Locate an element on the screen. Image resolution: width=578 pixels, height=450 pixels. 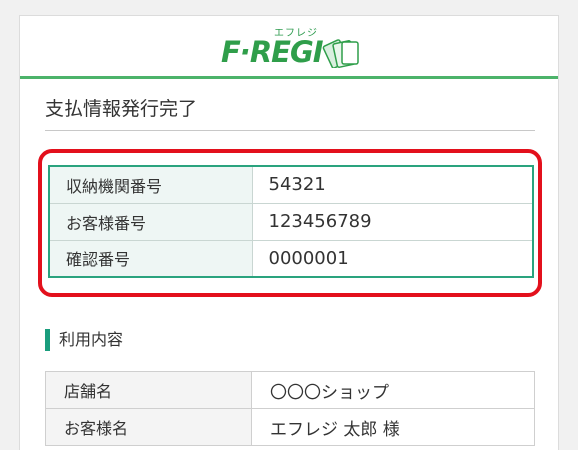
table-row: 収納機関番号 54321 is located at coordinates (291, 185).